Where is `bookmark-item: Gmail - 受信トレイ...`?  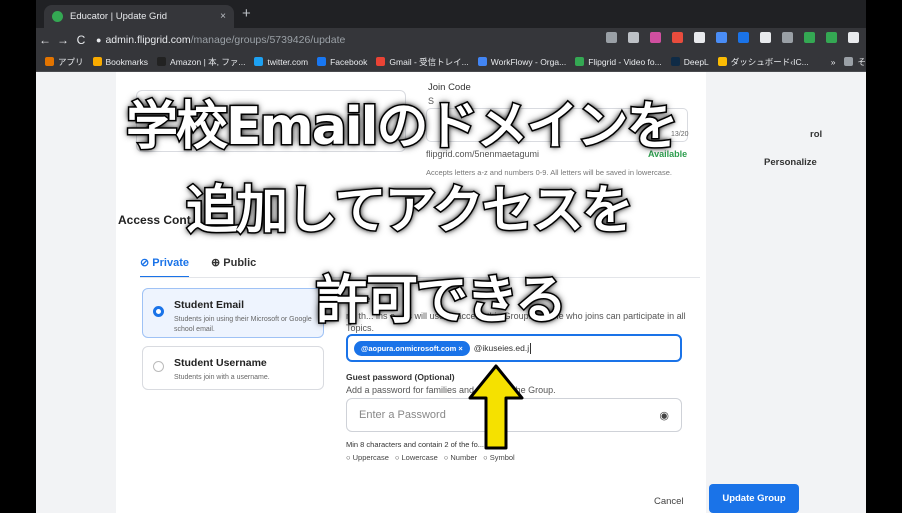 bookmark-item: Gmail - 受信トレイ... is located at coordinates (422, 62).